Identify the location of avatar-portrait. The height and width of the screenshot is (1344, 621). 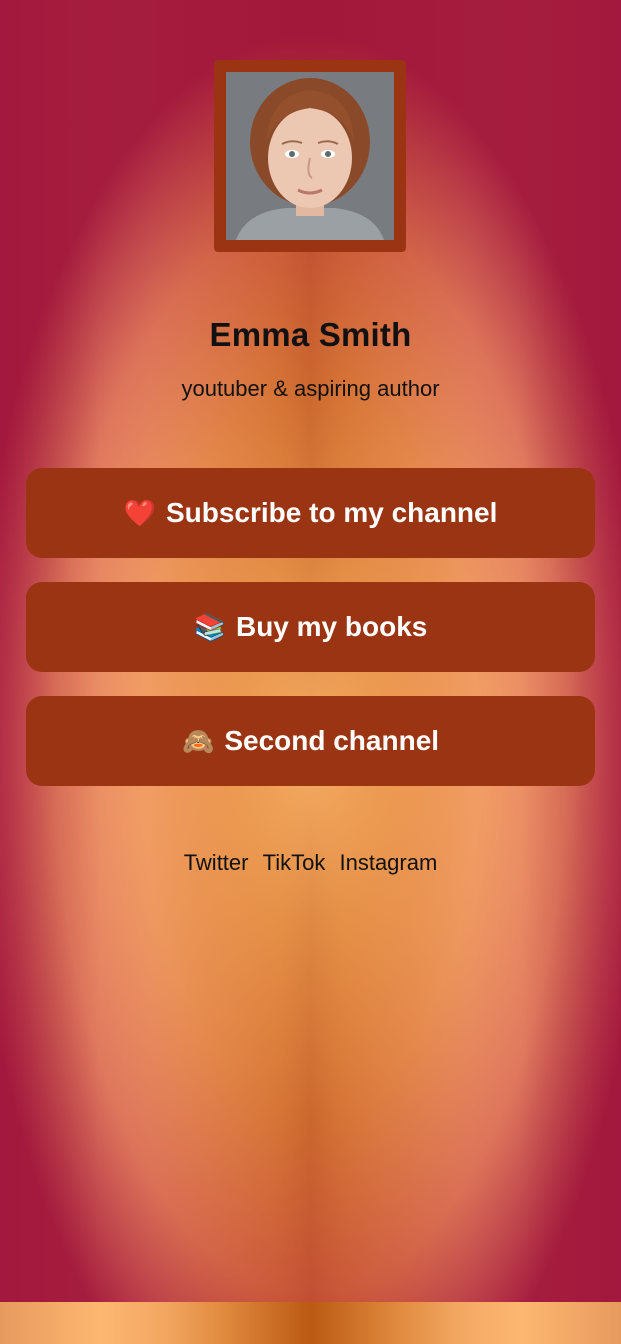
(310, 156).